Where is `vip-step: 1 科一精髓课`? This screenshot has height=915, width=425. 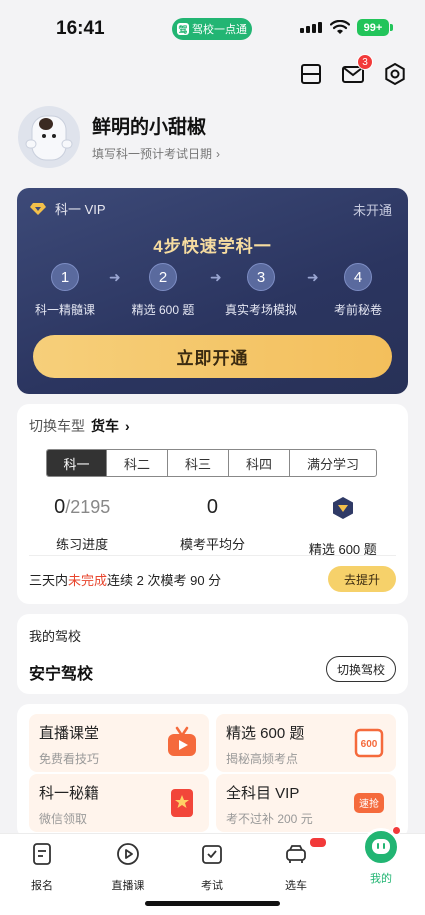
vip-step: 1 科一精髓课 is located at coordinates (65, 290).